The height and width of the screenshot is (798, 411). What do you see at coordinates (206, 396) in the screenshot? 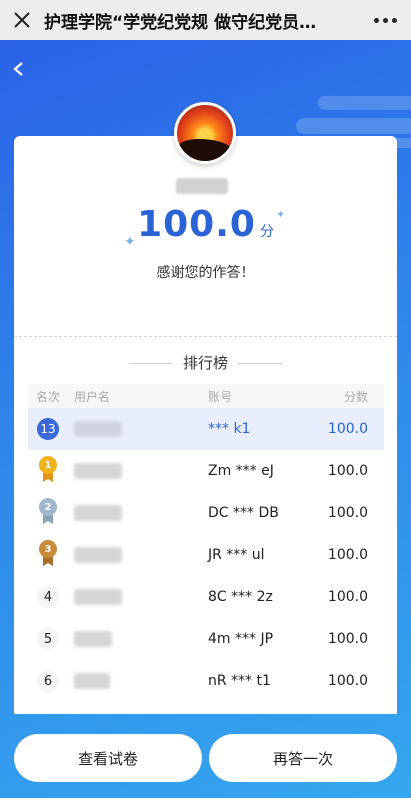
I see `table-header: 名次 用户名 账号 分数` at bounding box center [206, 396].